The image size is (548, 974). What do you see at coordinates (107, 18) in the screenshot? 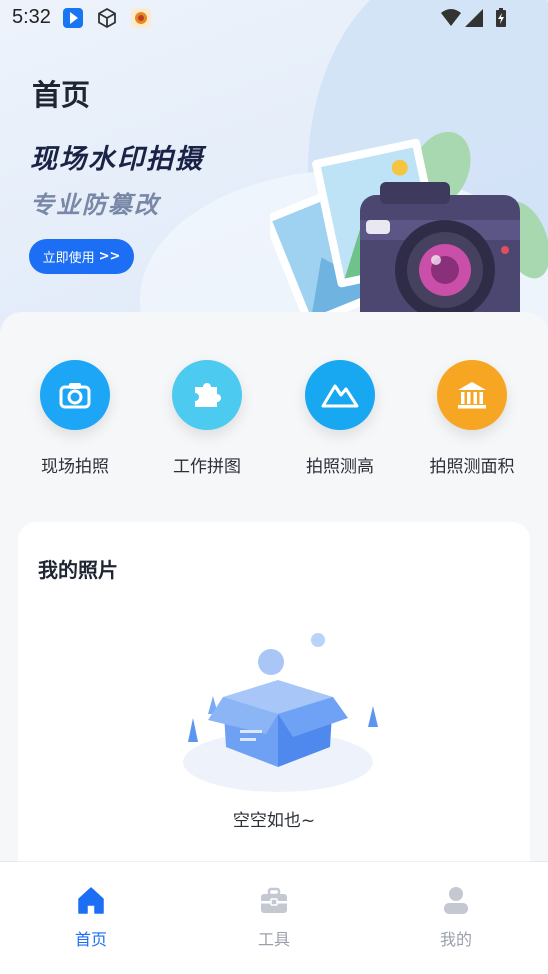
I see `cube-icon` at bounding box center [107, 18].